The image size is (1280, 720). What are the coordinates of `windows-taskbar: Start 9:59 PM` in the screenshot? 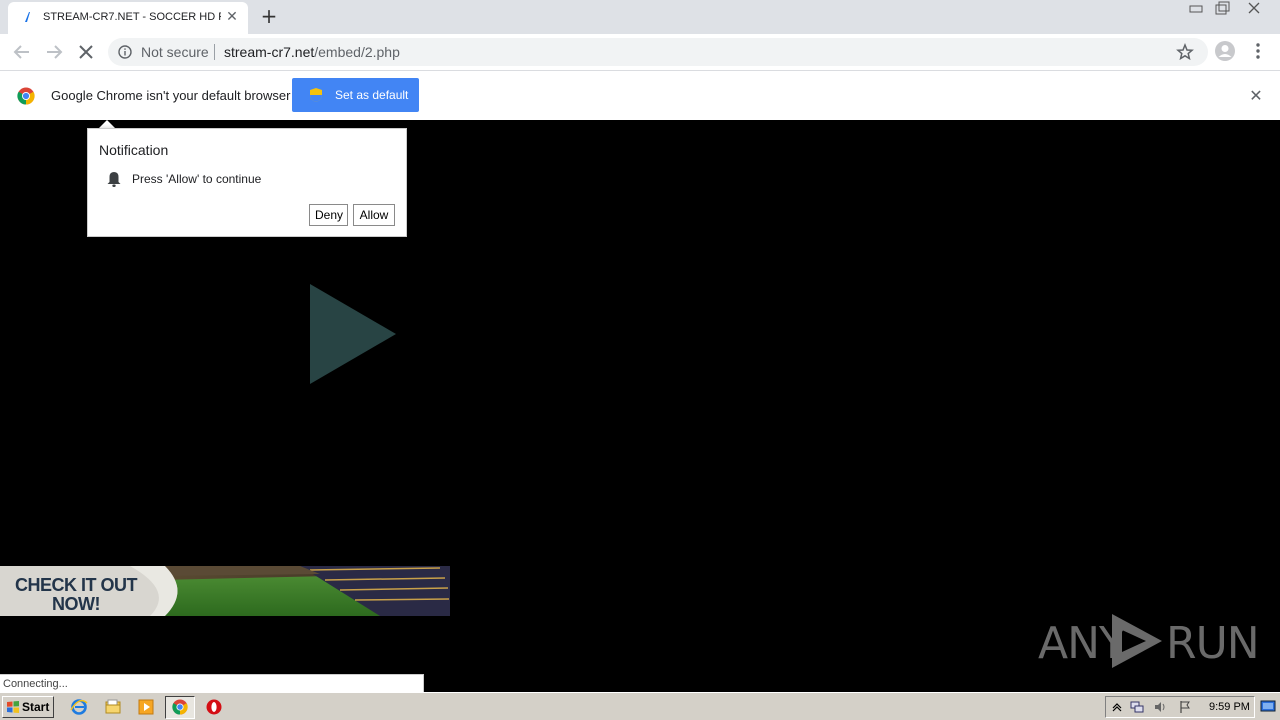 It's located at (640, 706).